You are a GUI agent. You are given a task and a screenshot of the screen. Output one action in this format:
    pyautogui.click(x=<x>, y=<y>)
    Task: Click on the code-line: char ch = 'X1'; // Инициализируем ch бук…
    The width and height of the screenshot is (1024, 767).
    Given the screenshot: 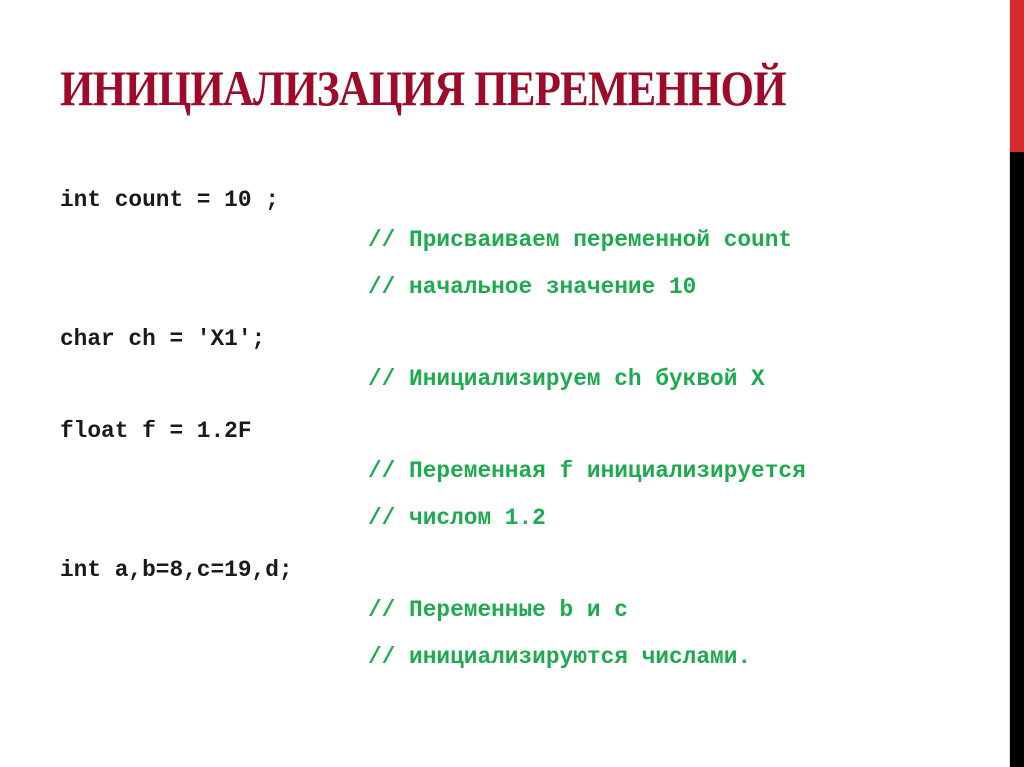 What is the action you would take?
    pyautogui.click(x=412, y=335)
    